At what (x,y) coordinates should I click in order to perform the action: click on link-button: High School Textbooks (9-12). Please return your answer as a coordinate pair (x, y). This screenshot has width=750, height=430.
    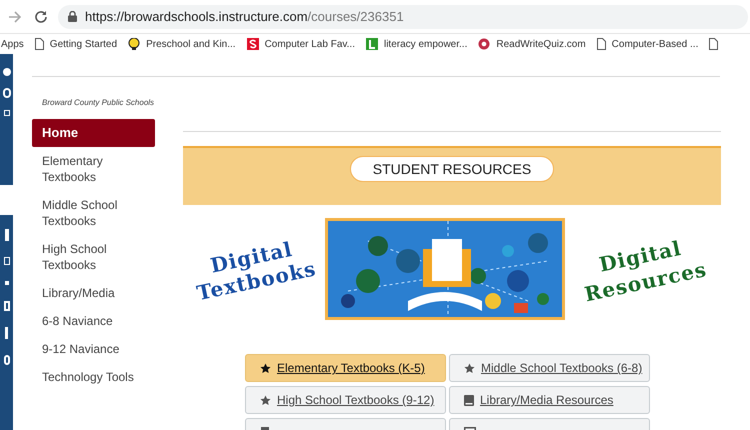
    Looking at the image, I should click on (345, 400).